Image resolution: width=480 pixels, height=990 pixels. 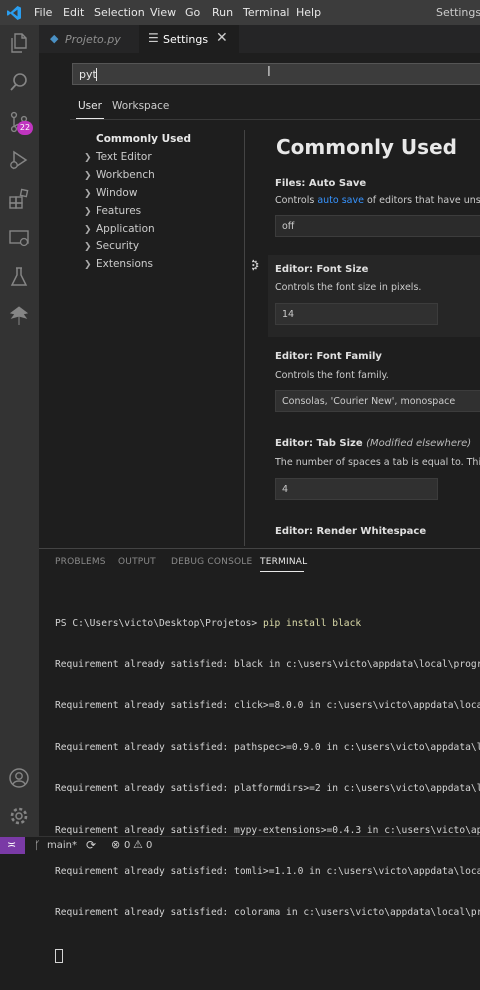 What do you see at coordinates (14, 13) in the screenshot?
I see `vscode-logo-icon` at bounding box center [14, 13].